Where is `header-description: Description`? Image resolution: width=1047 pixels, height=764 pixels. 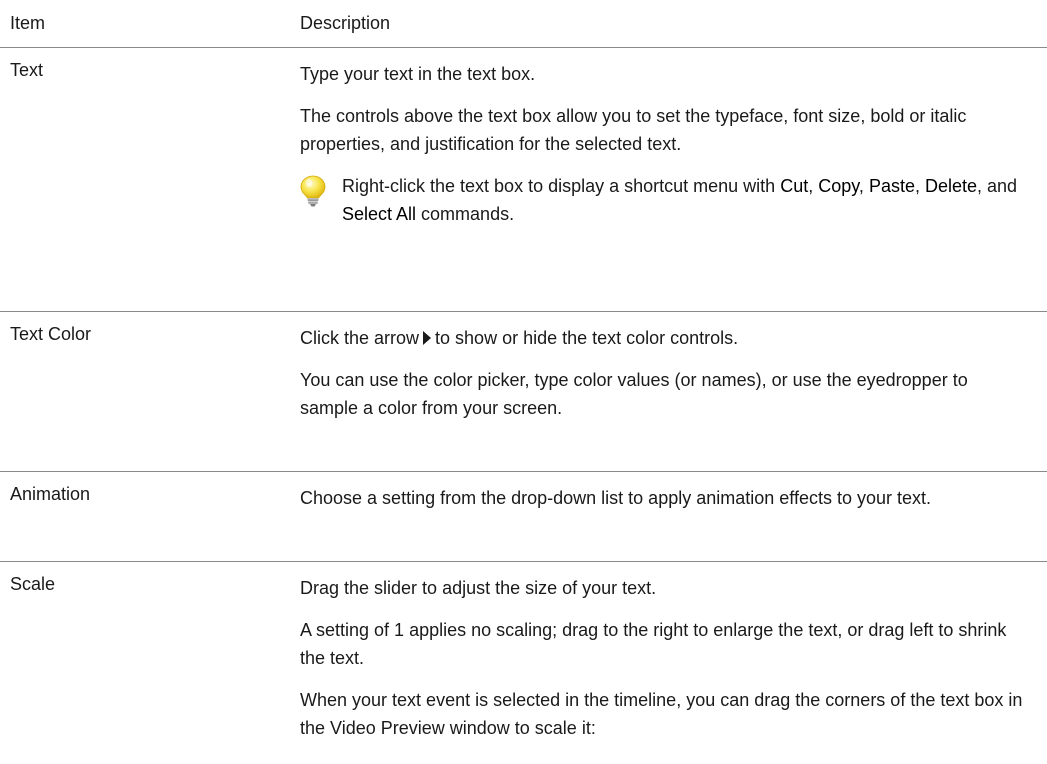 header-description: Description is located at coordinates (673, 24).